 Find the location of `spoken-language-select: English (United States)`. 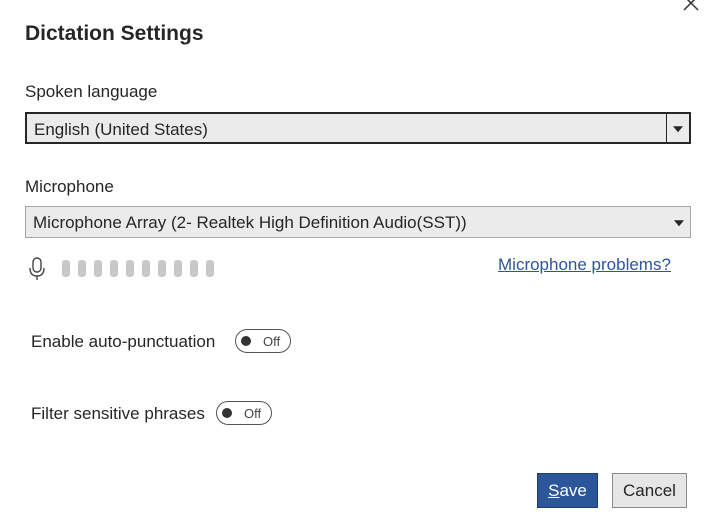

spoken-language-select: English (United States) is located at coordinates (358, 128).